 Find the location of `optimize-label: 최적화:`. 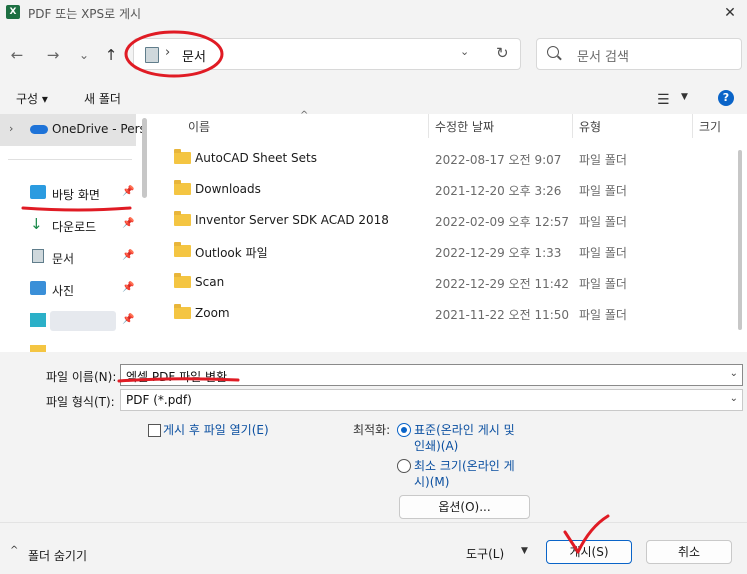

optimize-label: 최적화: is located at coordinates (372, 430).